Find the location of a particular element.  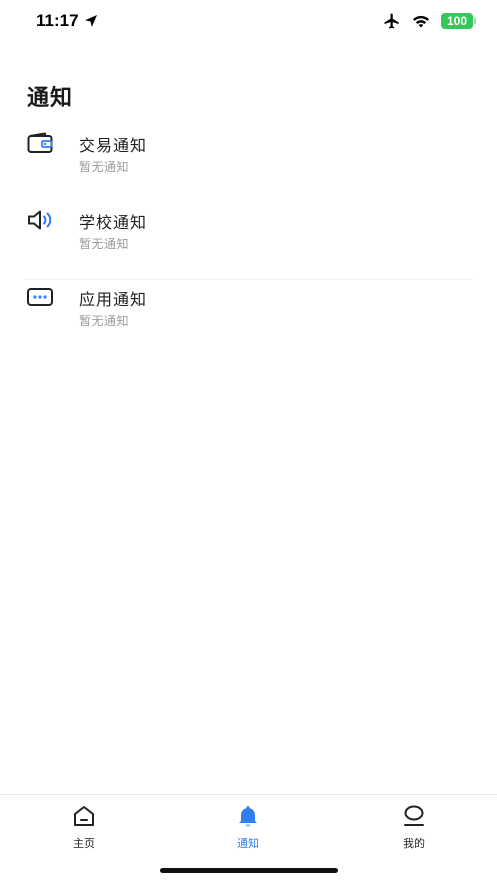

status-time: 11:17 is located at coordinates (57, 20).